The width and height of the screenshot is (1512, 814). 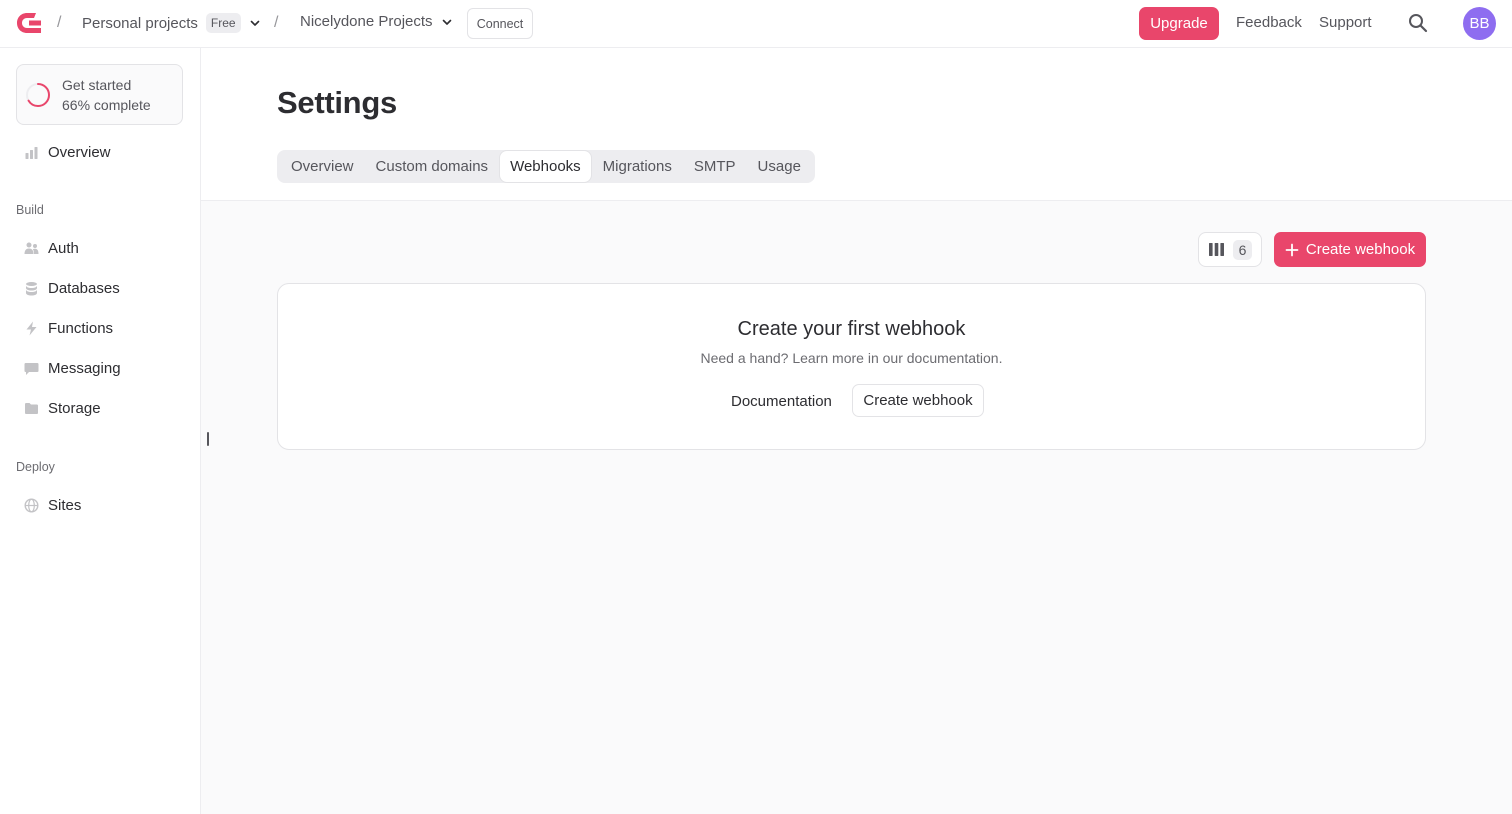 I want to click on create-webhook-button: Create webhook, so click(x=1350, y=249).